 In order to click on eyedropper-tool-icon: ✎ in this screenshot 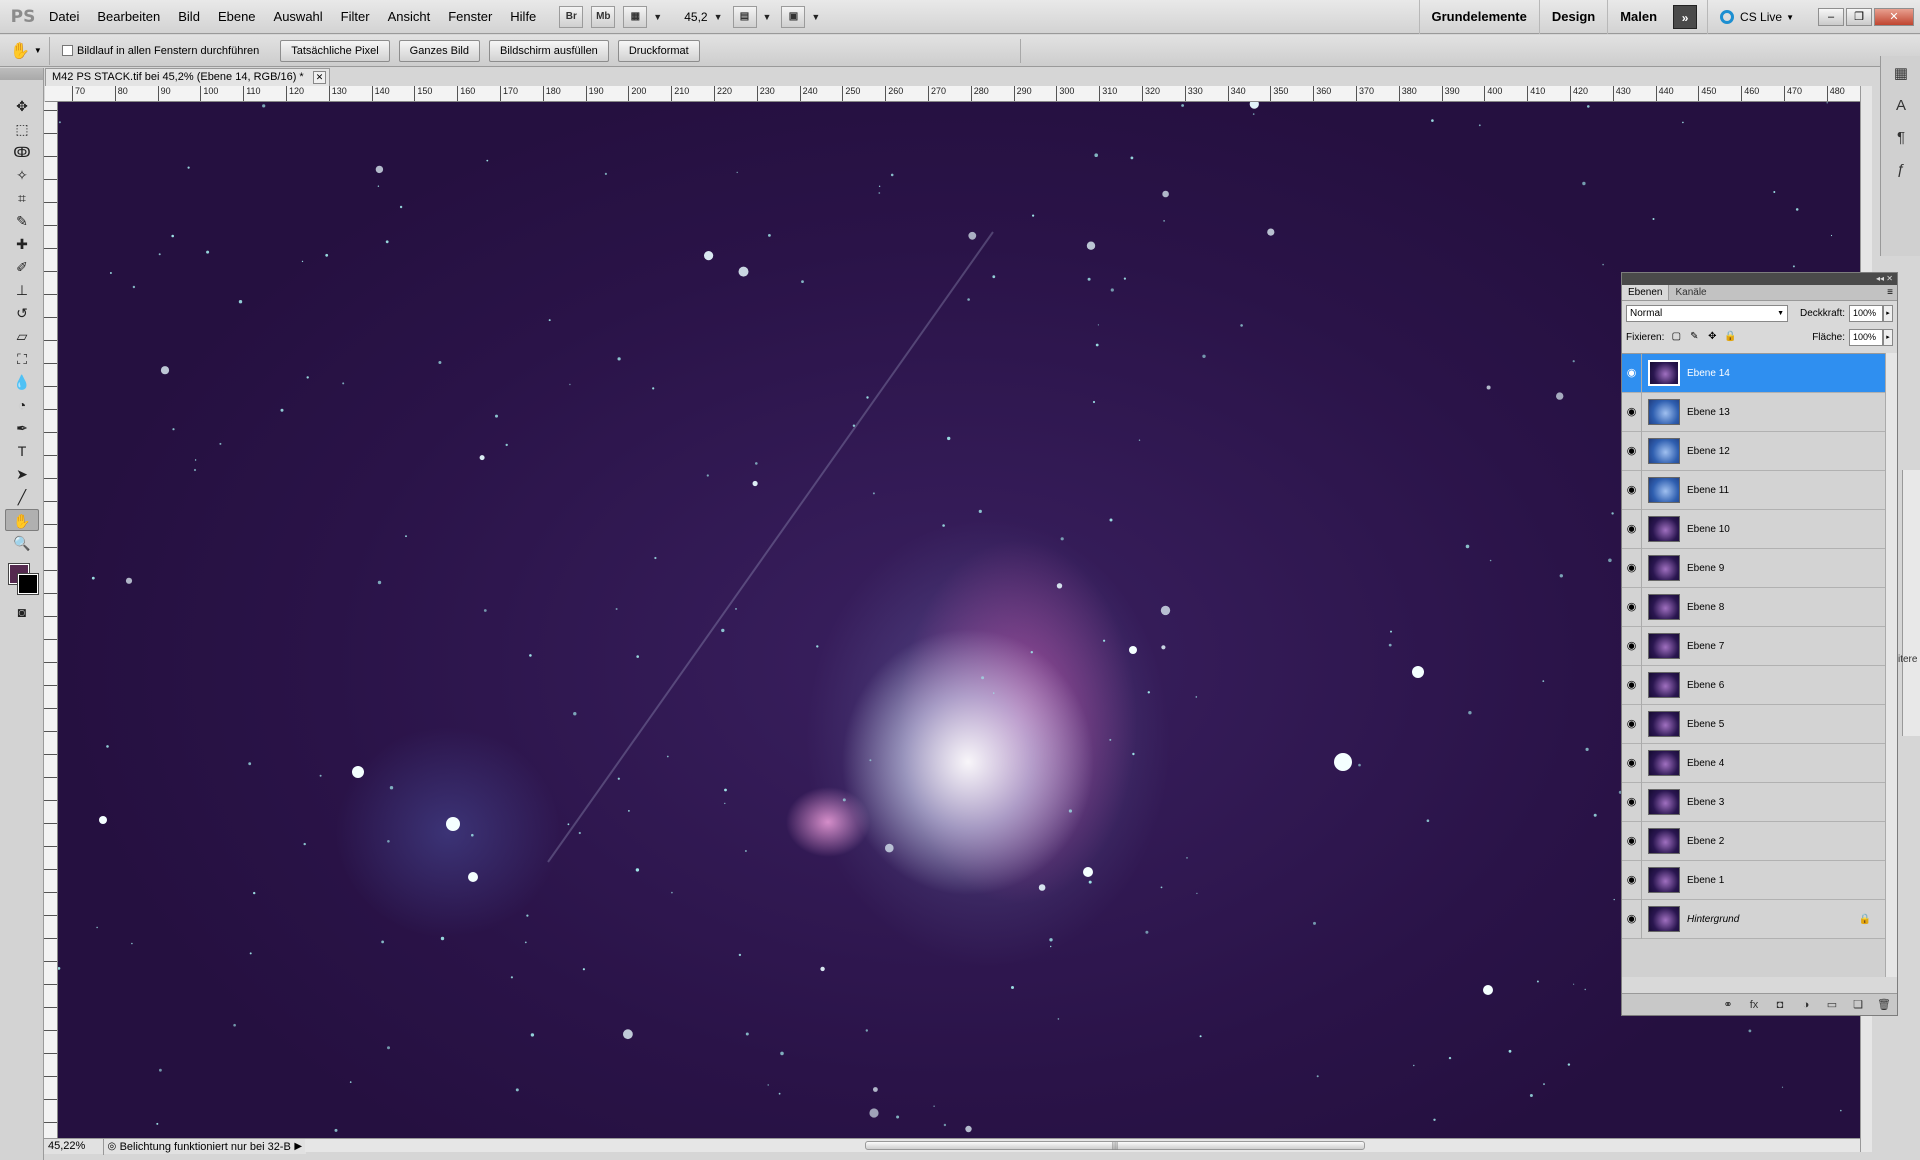, I will do `click(22, 221)`.